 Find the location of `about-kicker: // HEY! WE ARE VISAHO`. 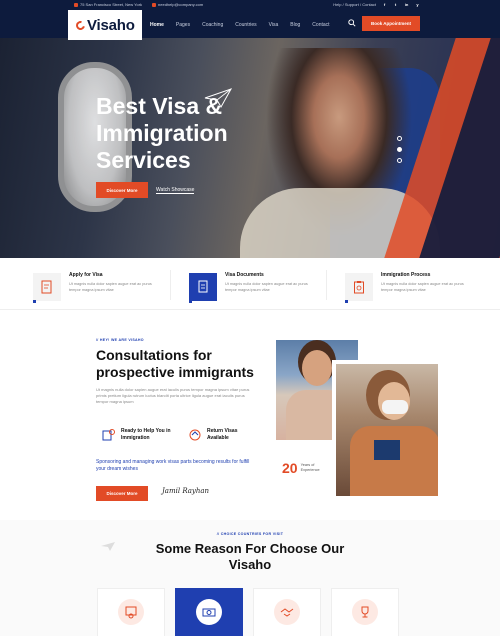

about-kicker: // HEY! WE ARE VISAHO is located at coordinates (120, 340).